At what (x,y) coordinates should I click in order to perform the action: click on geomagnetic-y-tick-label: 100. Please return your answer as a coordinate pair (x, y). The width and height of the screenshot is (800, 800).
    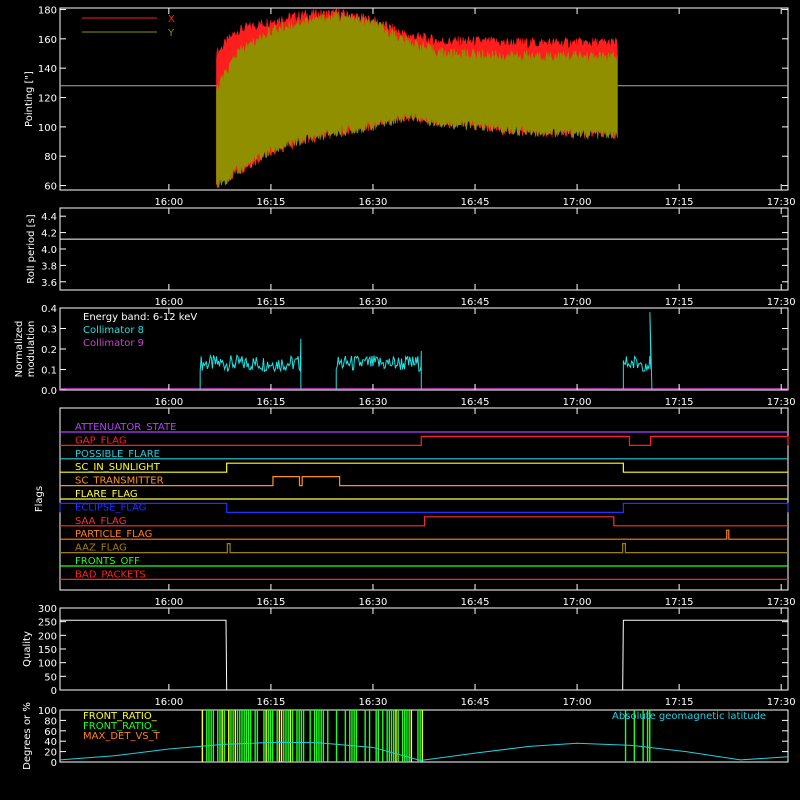
    Looking at the image, I should click on (47, 711).